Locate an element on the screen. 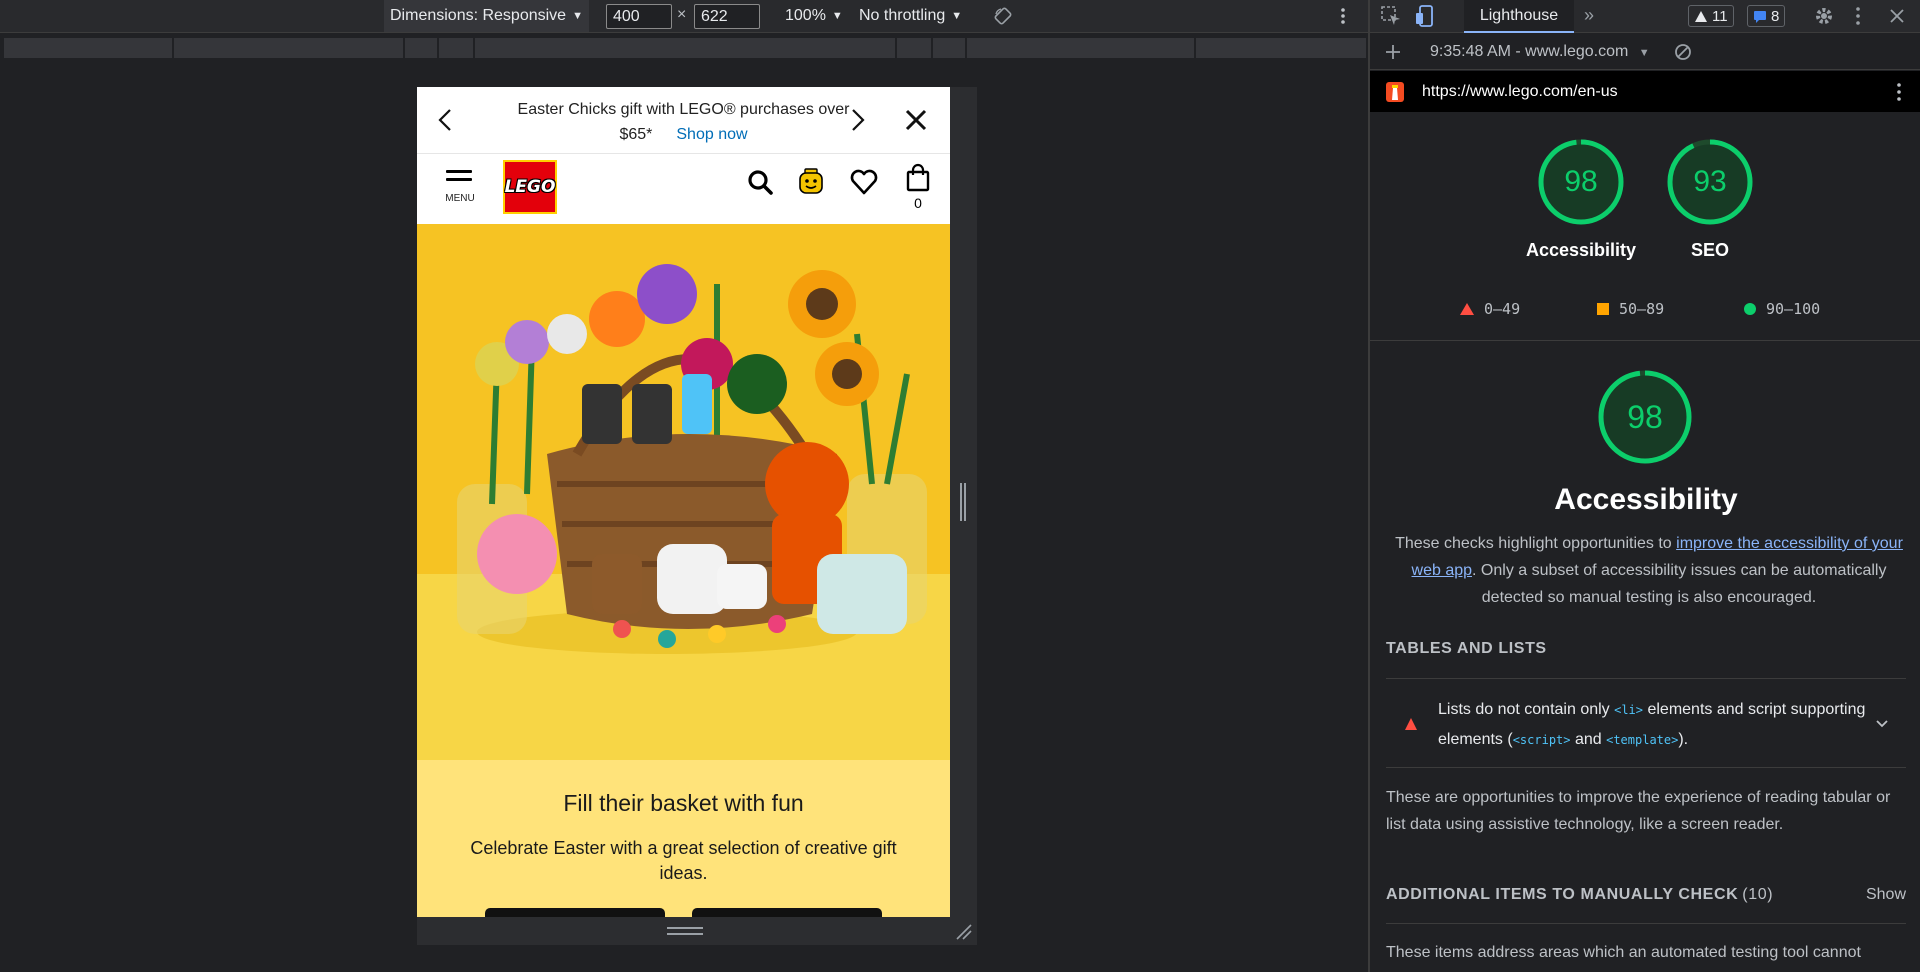 The width and height of the screenshot is (1920, 972). average-square-icon is located at coordinates (1603, 309).